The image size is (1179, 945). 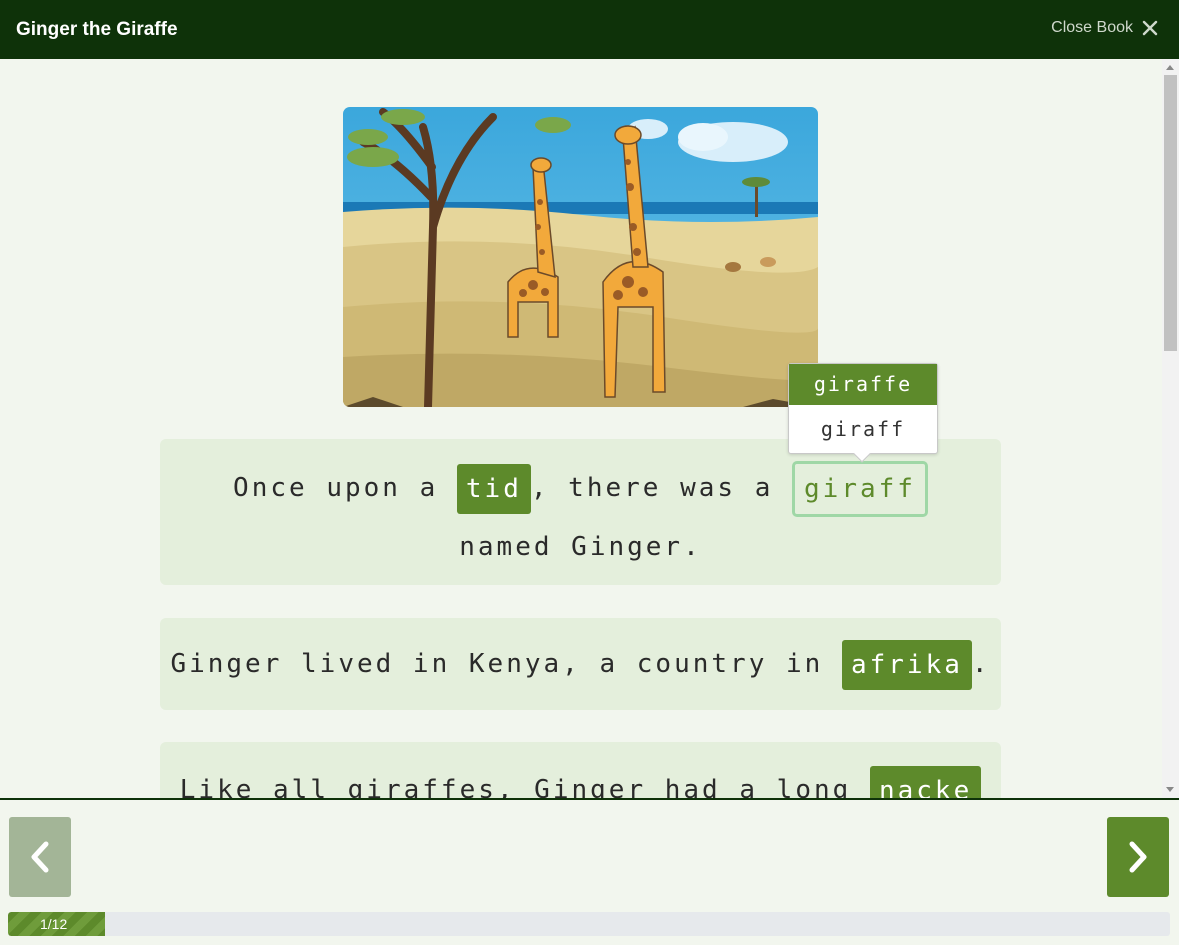 What do you see at coordinates (493, 488) in the screenshot?
I see `spelling-error-word: tid` at bounding box center [493, 488].